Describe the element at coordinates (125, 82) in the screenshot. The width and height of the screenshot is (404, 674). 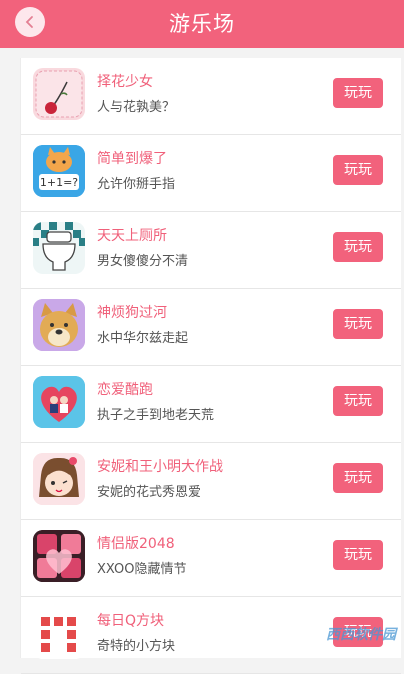
I see `game-name: 择花少女` at that location.